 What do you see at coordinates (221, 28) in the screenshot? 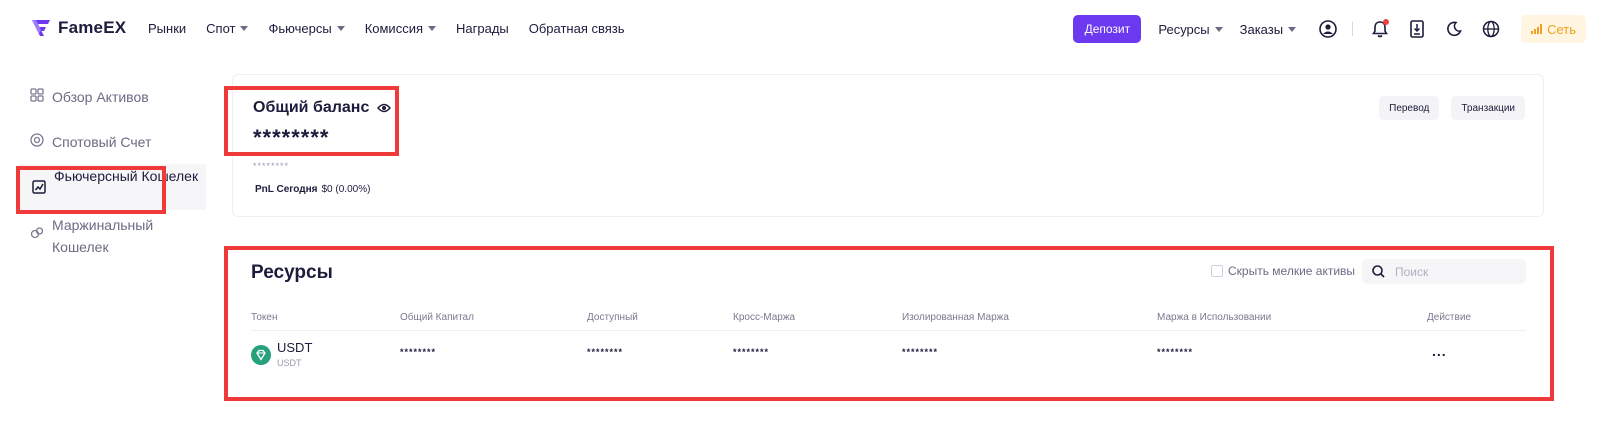
I see `nav-spot-label: Спот` at bounding box center [221, 28].